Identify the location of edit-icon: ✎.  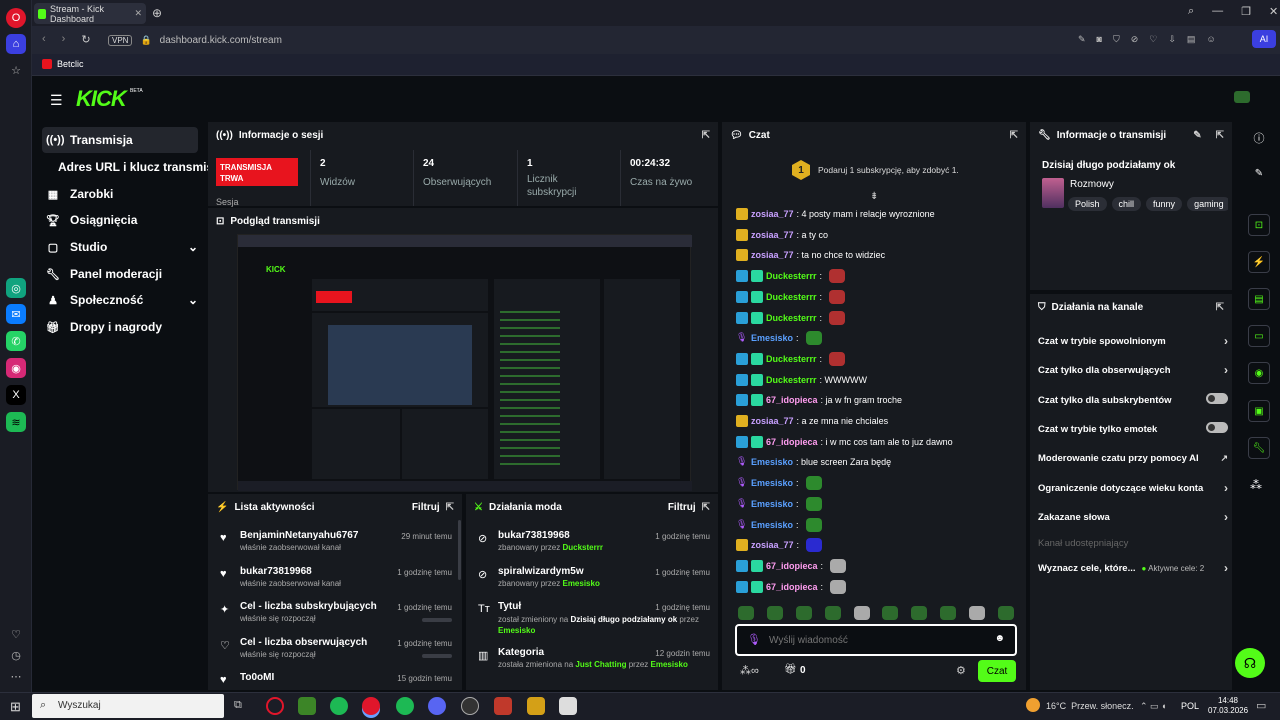
(1082, 39).